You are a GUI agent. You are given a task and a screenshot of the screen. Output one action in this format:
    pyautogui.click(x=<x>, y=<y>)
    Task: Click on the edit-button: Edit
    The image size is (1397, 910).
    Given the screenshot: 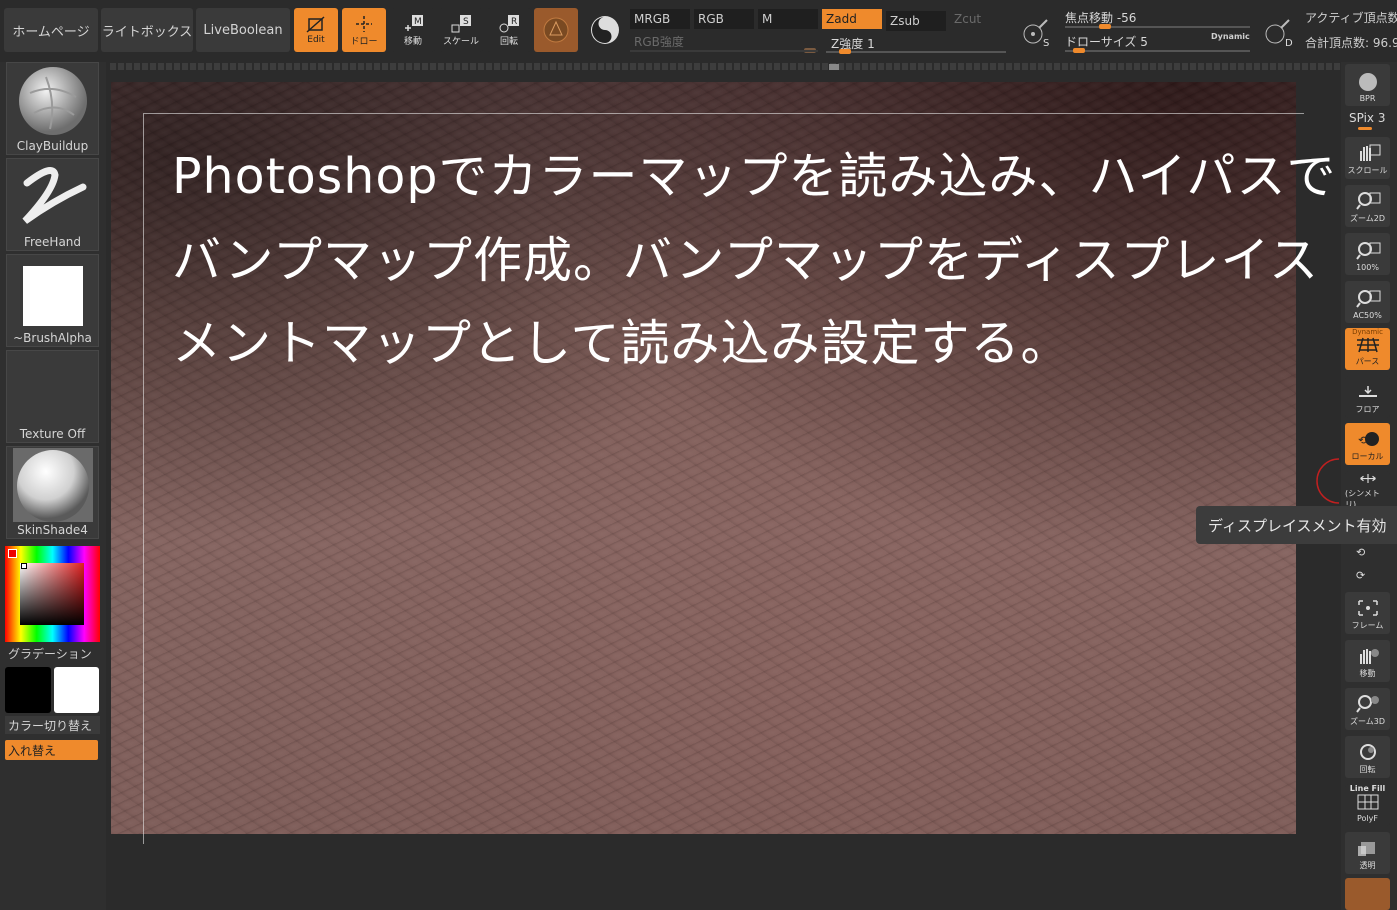 What is the action you would take?
    pyautogui.click(x=316, y=30)
    